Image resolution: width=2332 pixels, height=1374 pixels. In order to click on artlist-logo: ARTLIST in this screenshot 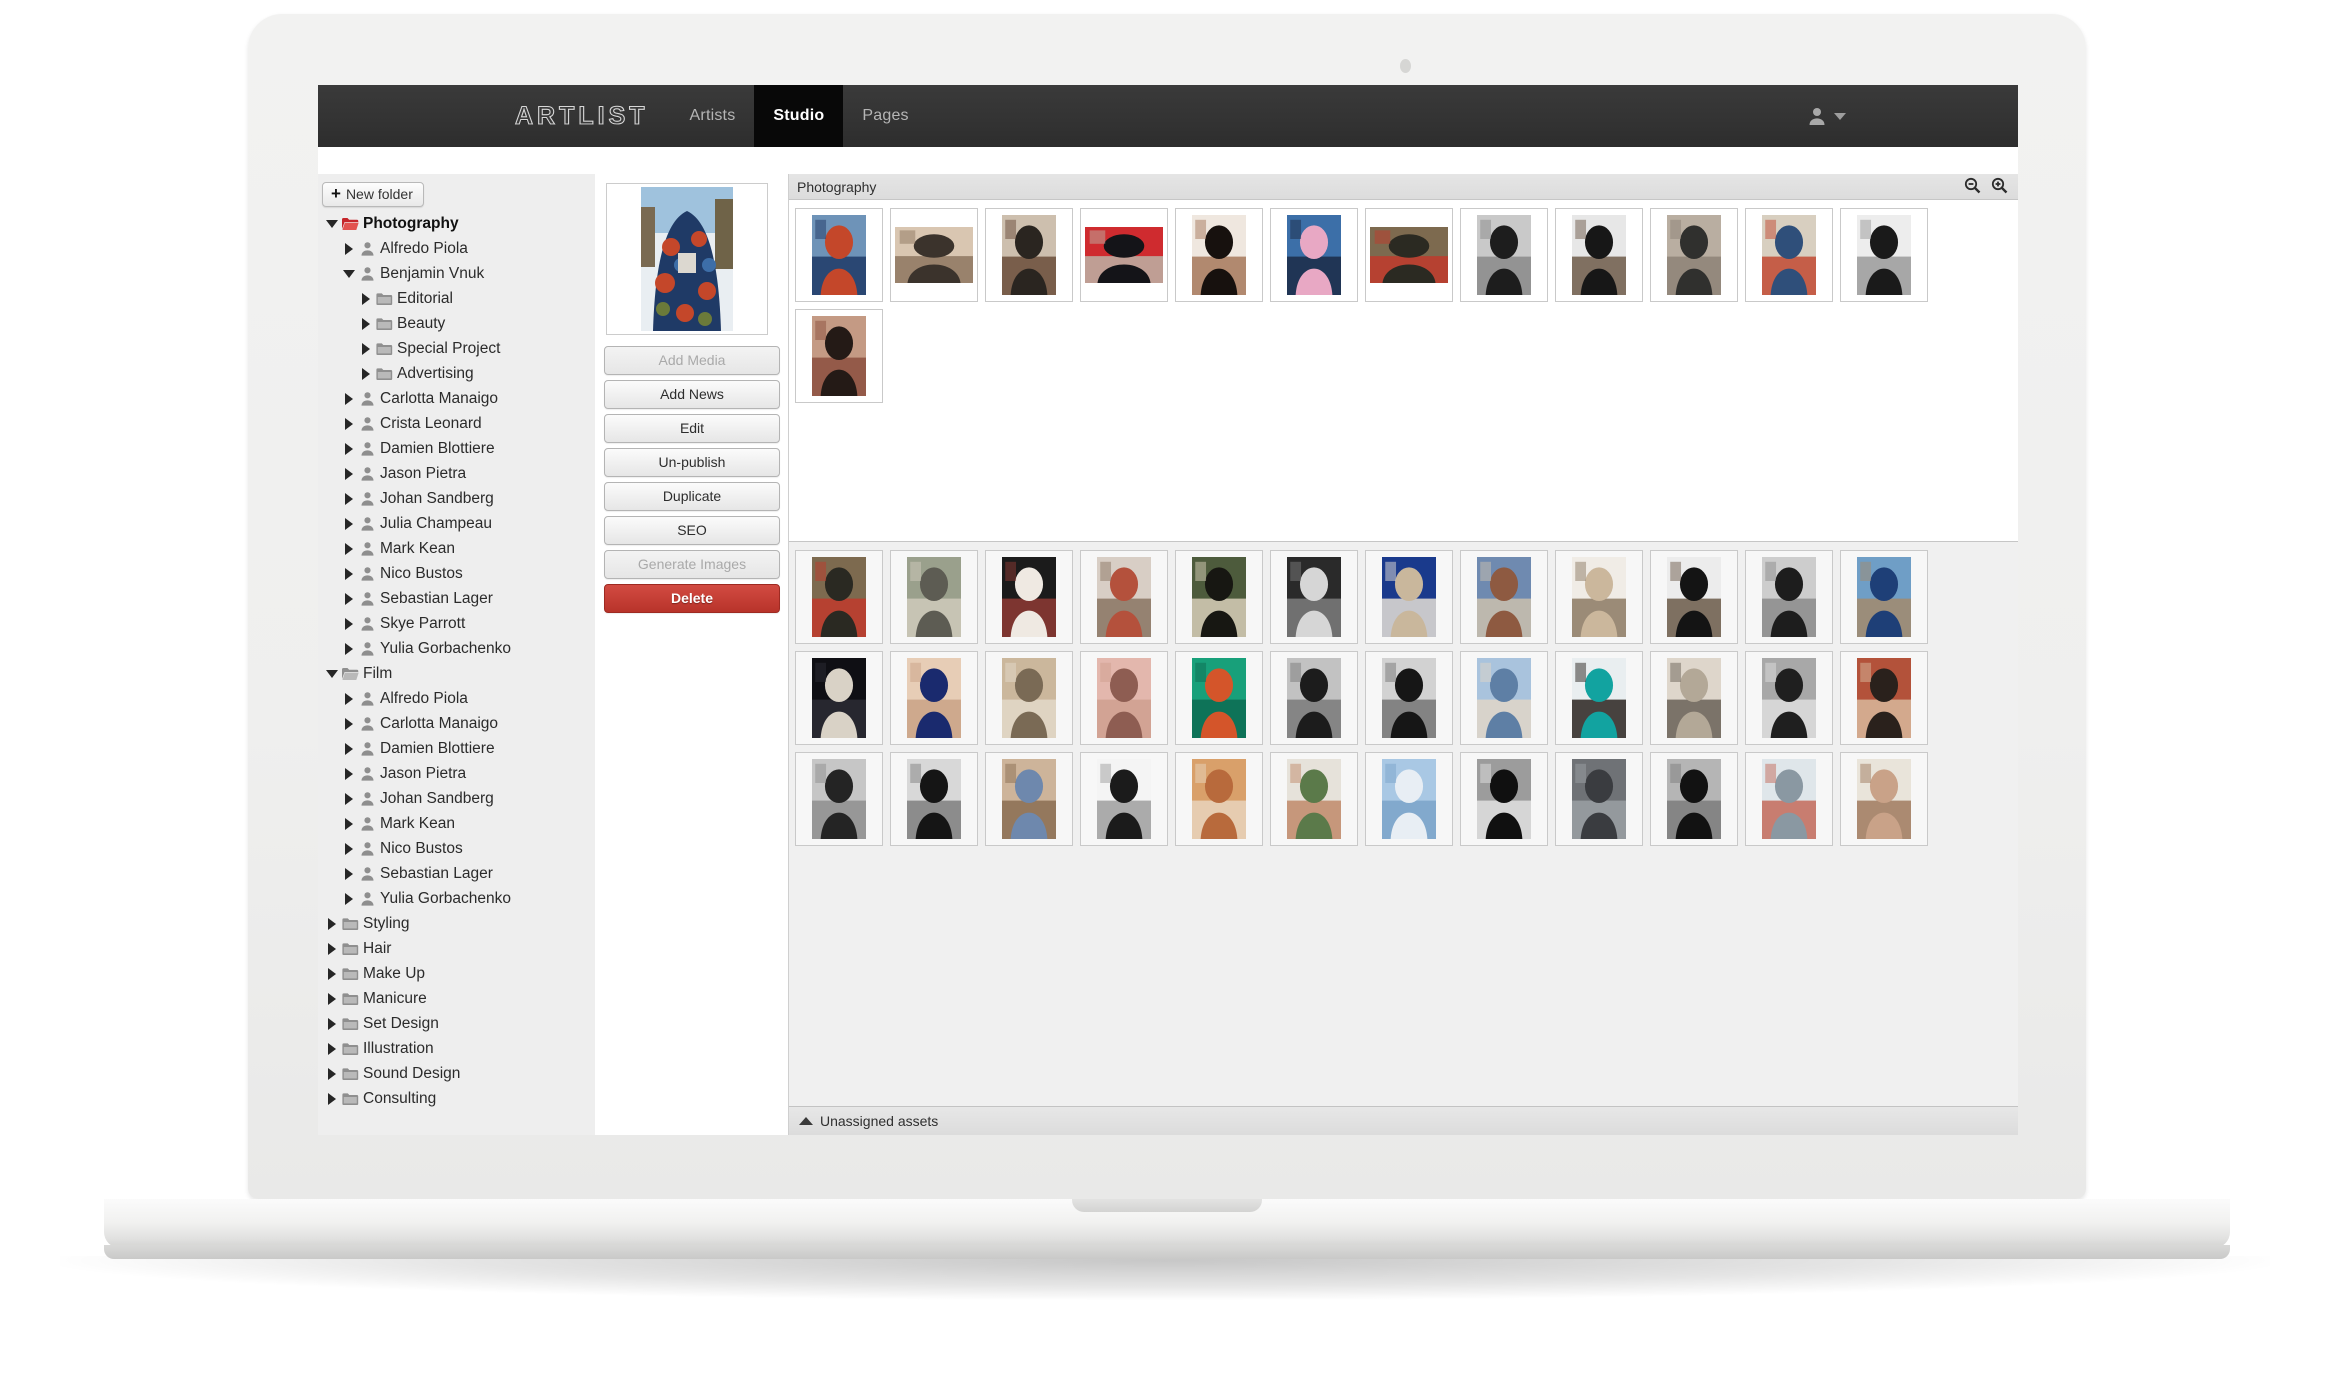, I will do `click(582, 116)`.